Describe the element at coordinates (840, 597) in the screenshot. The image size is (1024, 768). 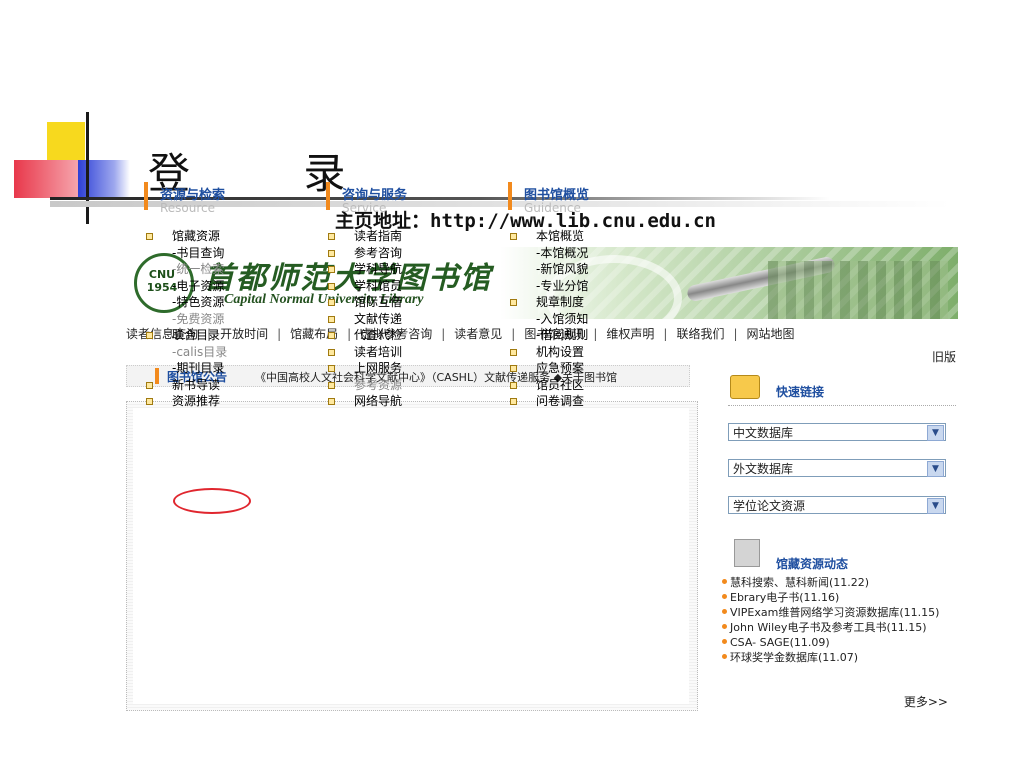
I see `news-item: Ebrary电子书(11.16)` at that location.